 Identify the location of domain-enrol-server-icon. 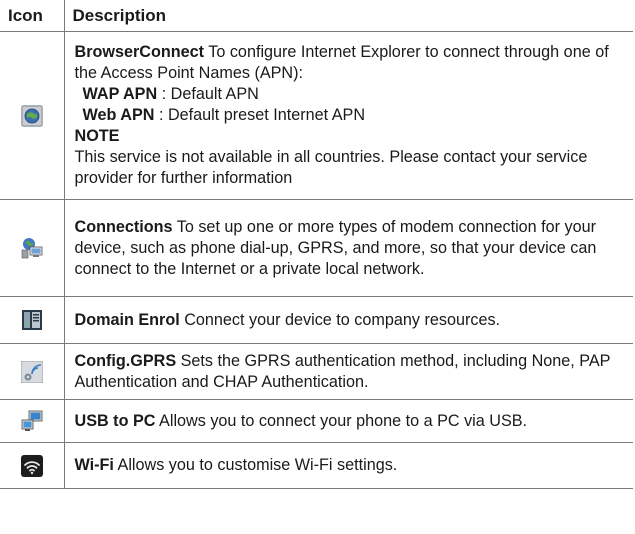
(31, 320).